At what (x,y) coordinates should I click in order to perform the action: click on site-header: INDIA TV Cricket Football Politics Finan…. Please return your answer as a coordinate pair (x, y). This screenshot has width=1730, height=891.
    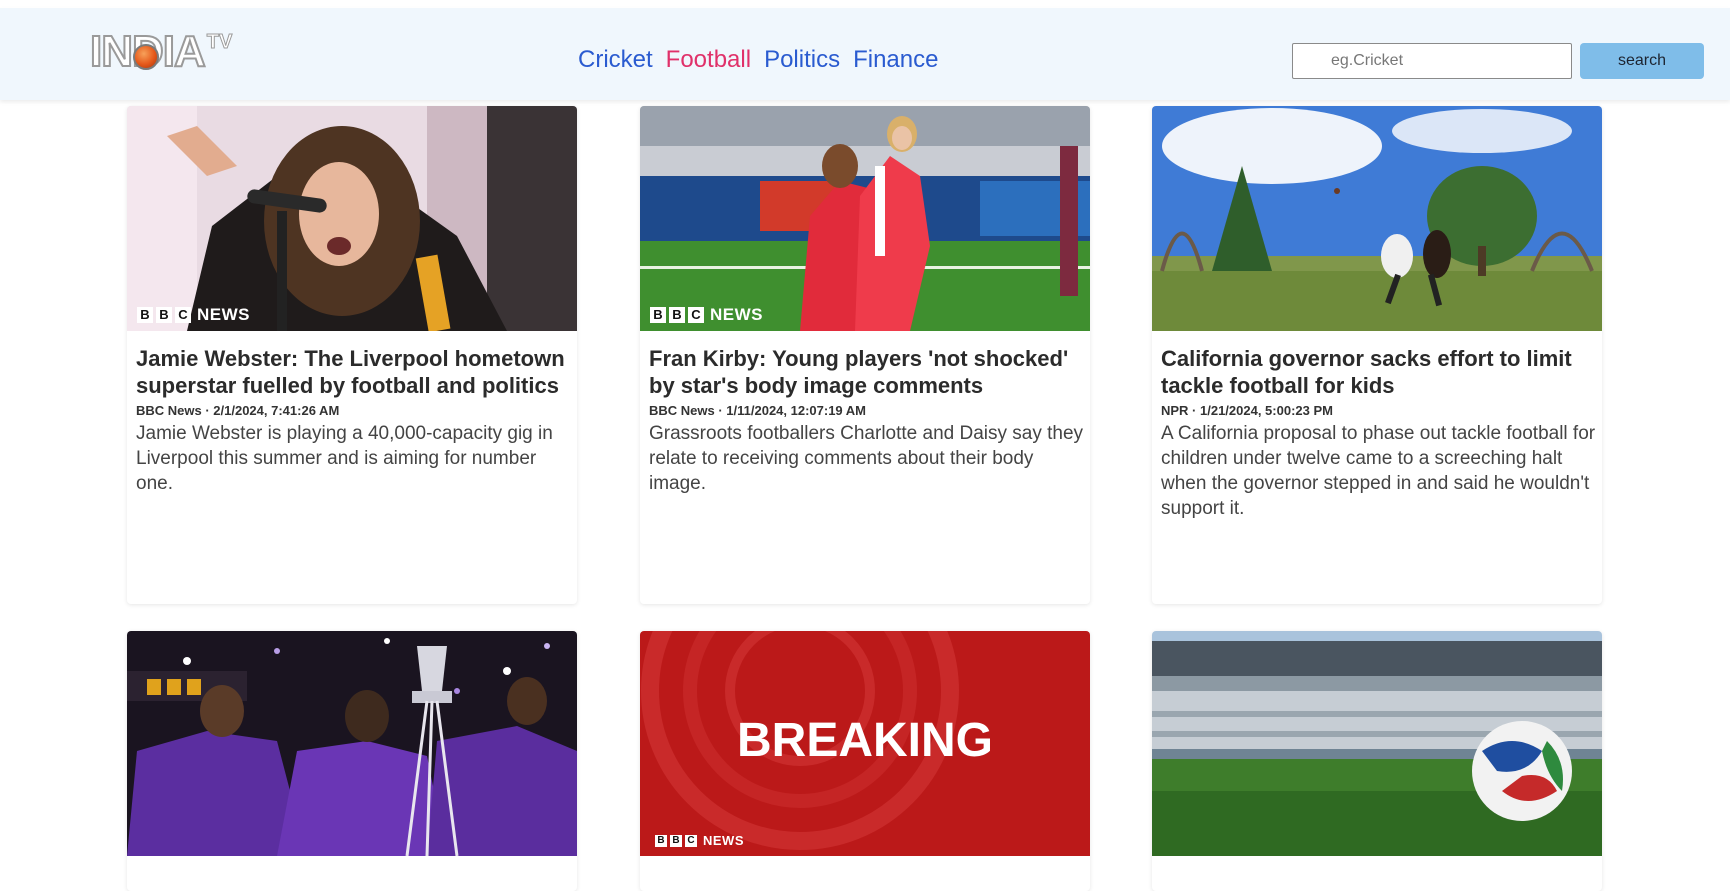
    Looking at the image, I should click on (865, 54).